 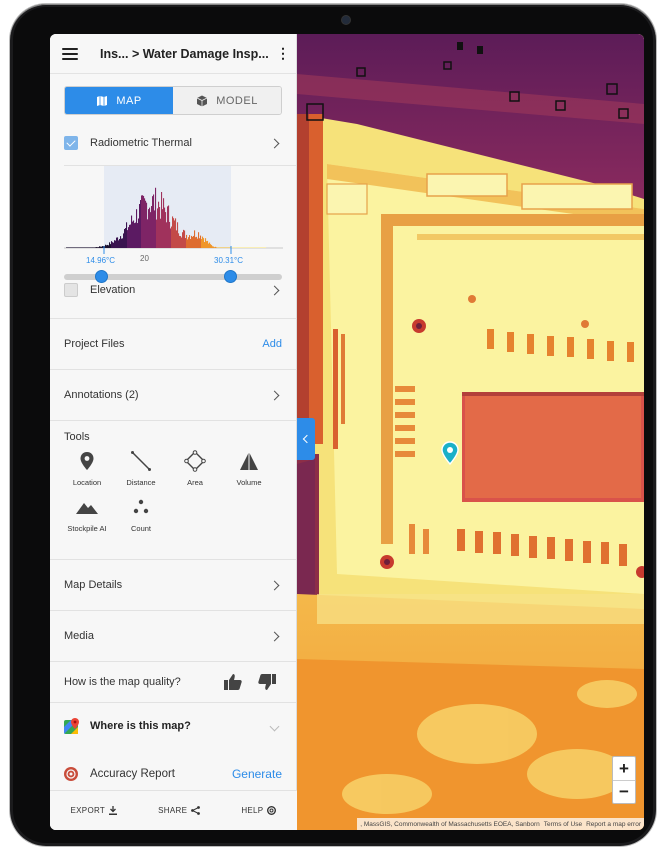 What do you see at coordinates (141, 514) in the screenshot?
I see `tool-count: Count` at bounding box center [141, 514].